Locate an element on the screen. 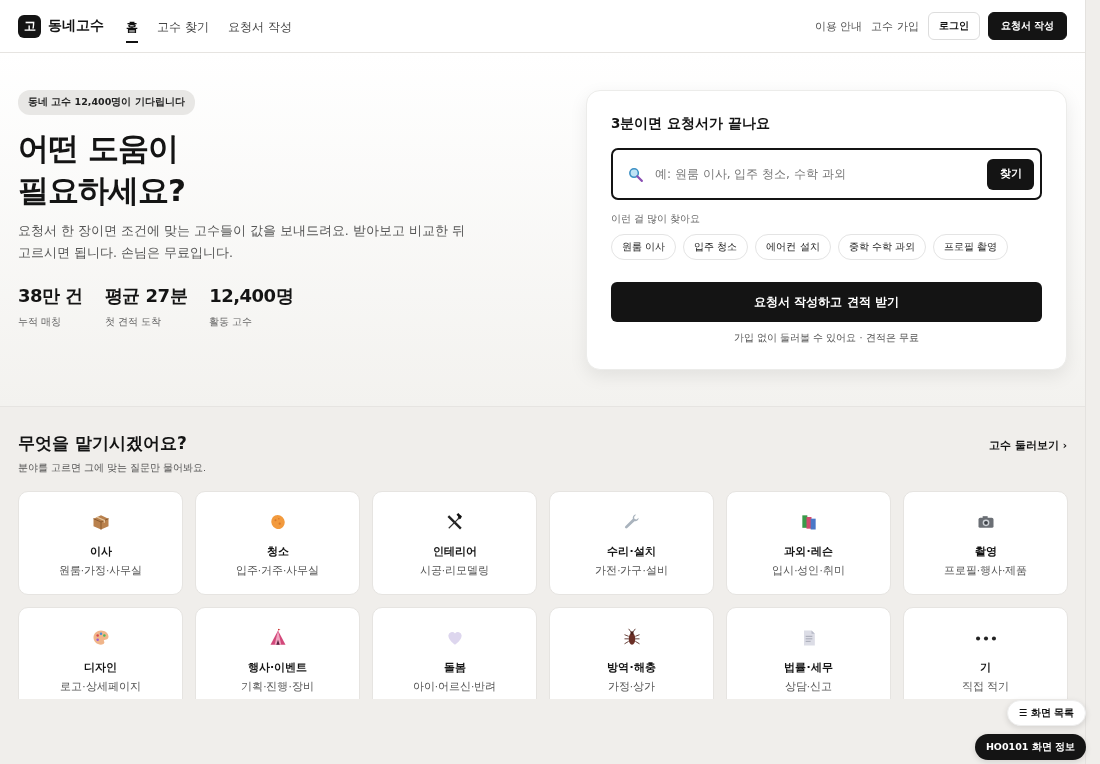 The image size is (1100, 764). nav-link: 요청서 작성 is located at coordinates (259, 28).